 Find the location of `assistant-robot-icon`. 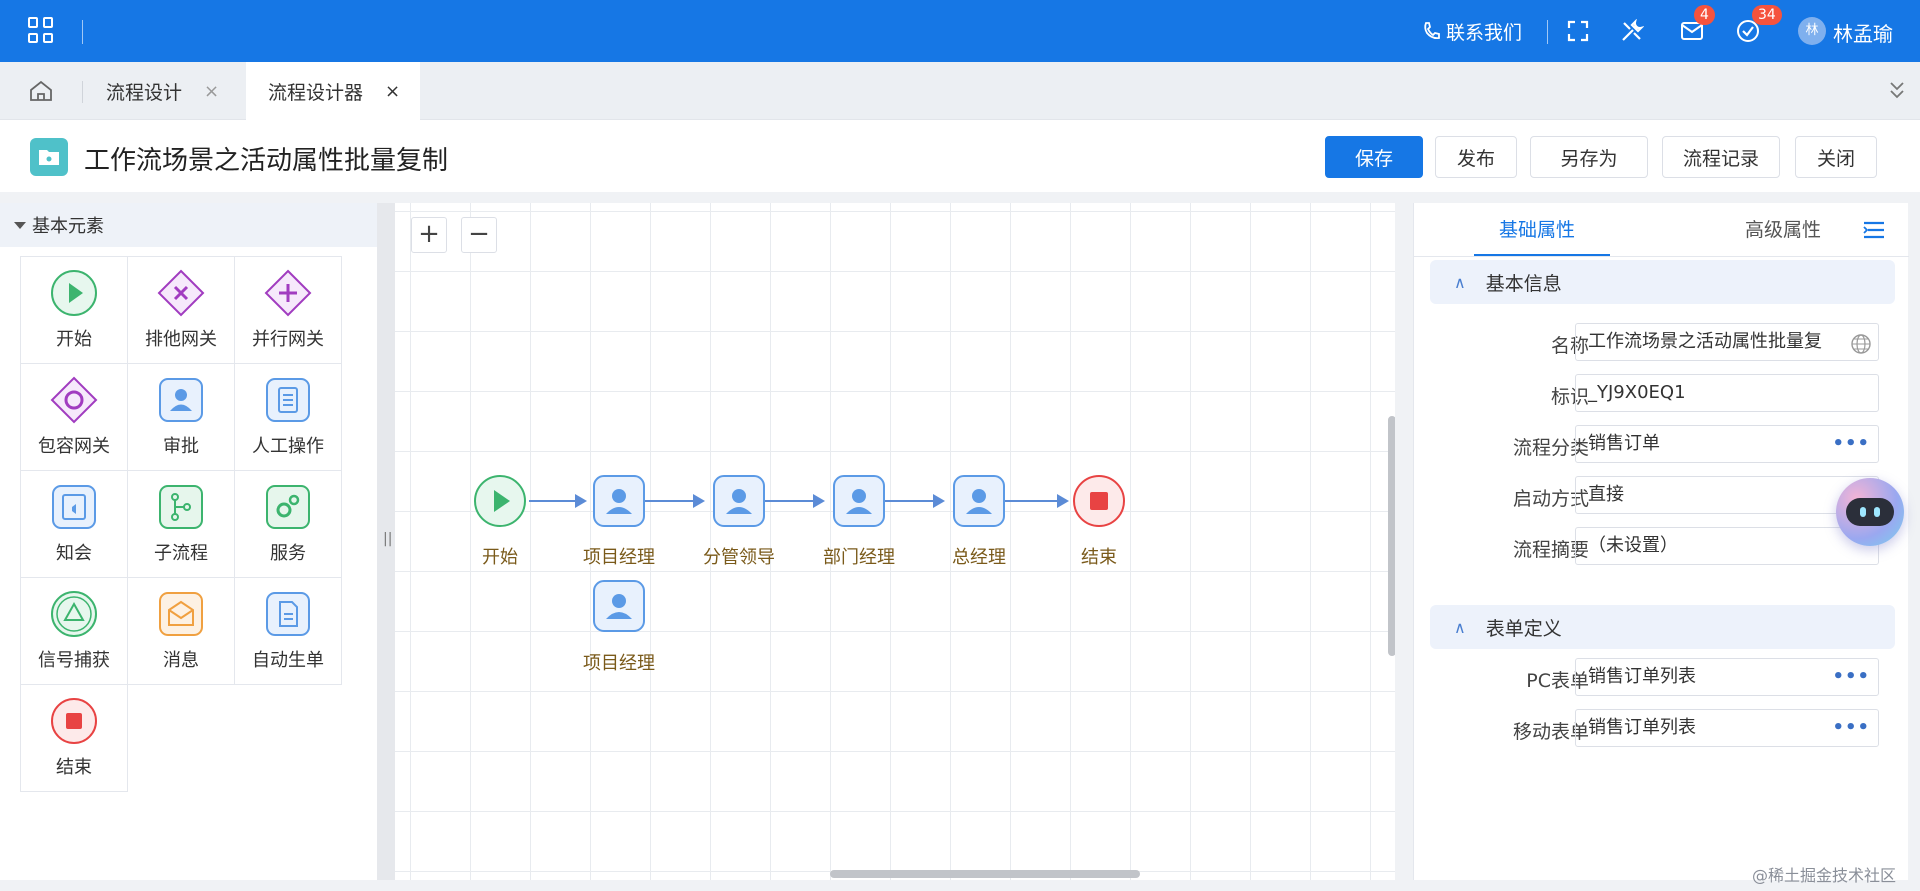

assistant-robot-icon is located at coordinates (1870, 512).